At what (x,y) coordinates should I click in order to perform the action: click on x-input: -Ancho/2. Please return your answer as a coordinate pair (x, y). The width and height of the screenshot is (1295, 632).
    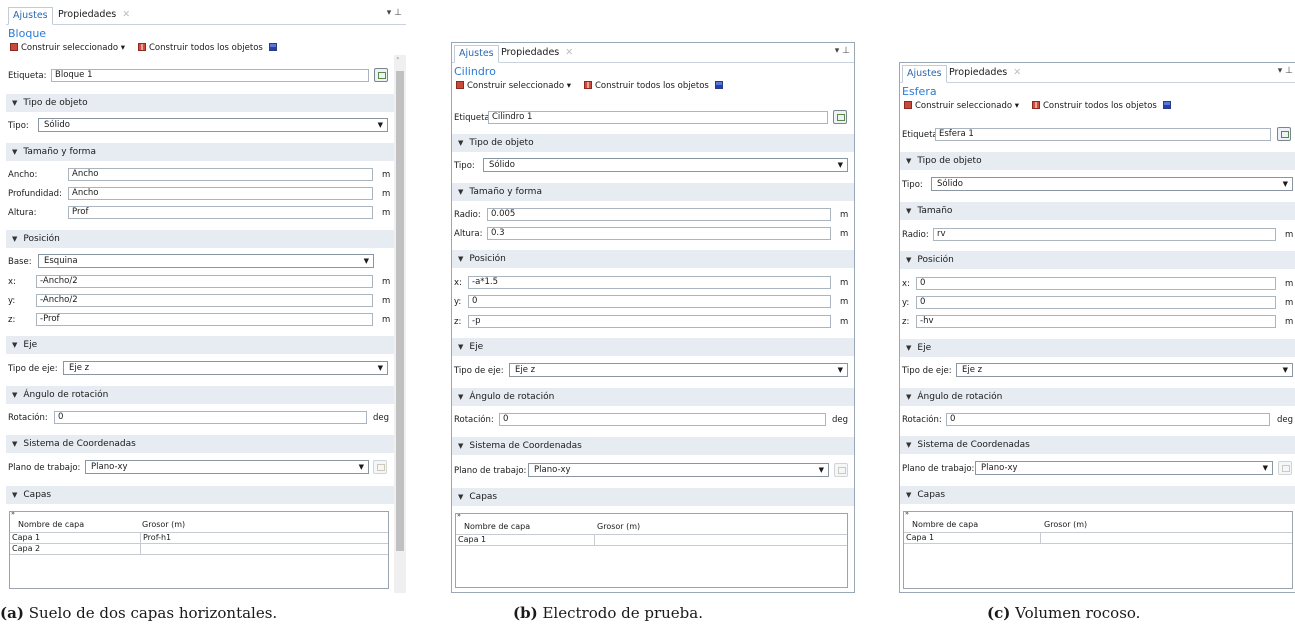
    Looking at the image, I should click on (204, 281).